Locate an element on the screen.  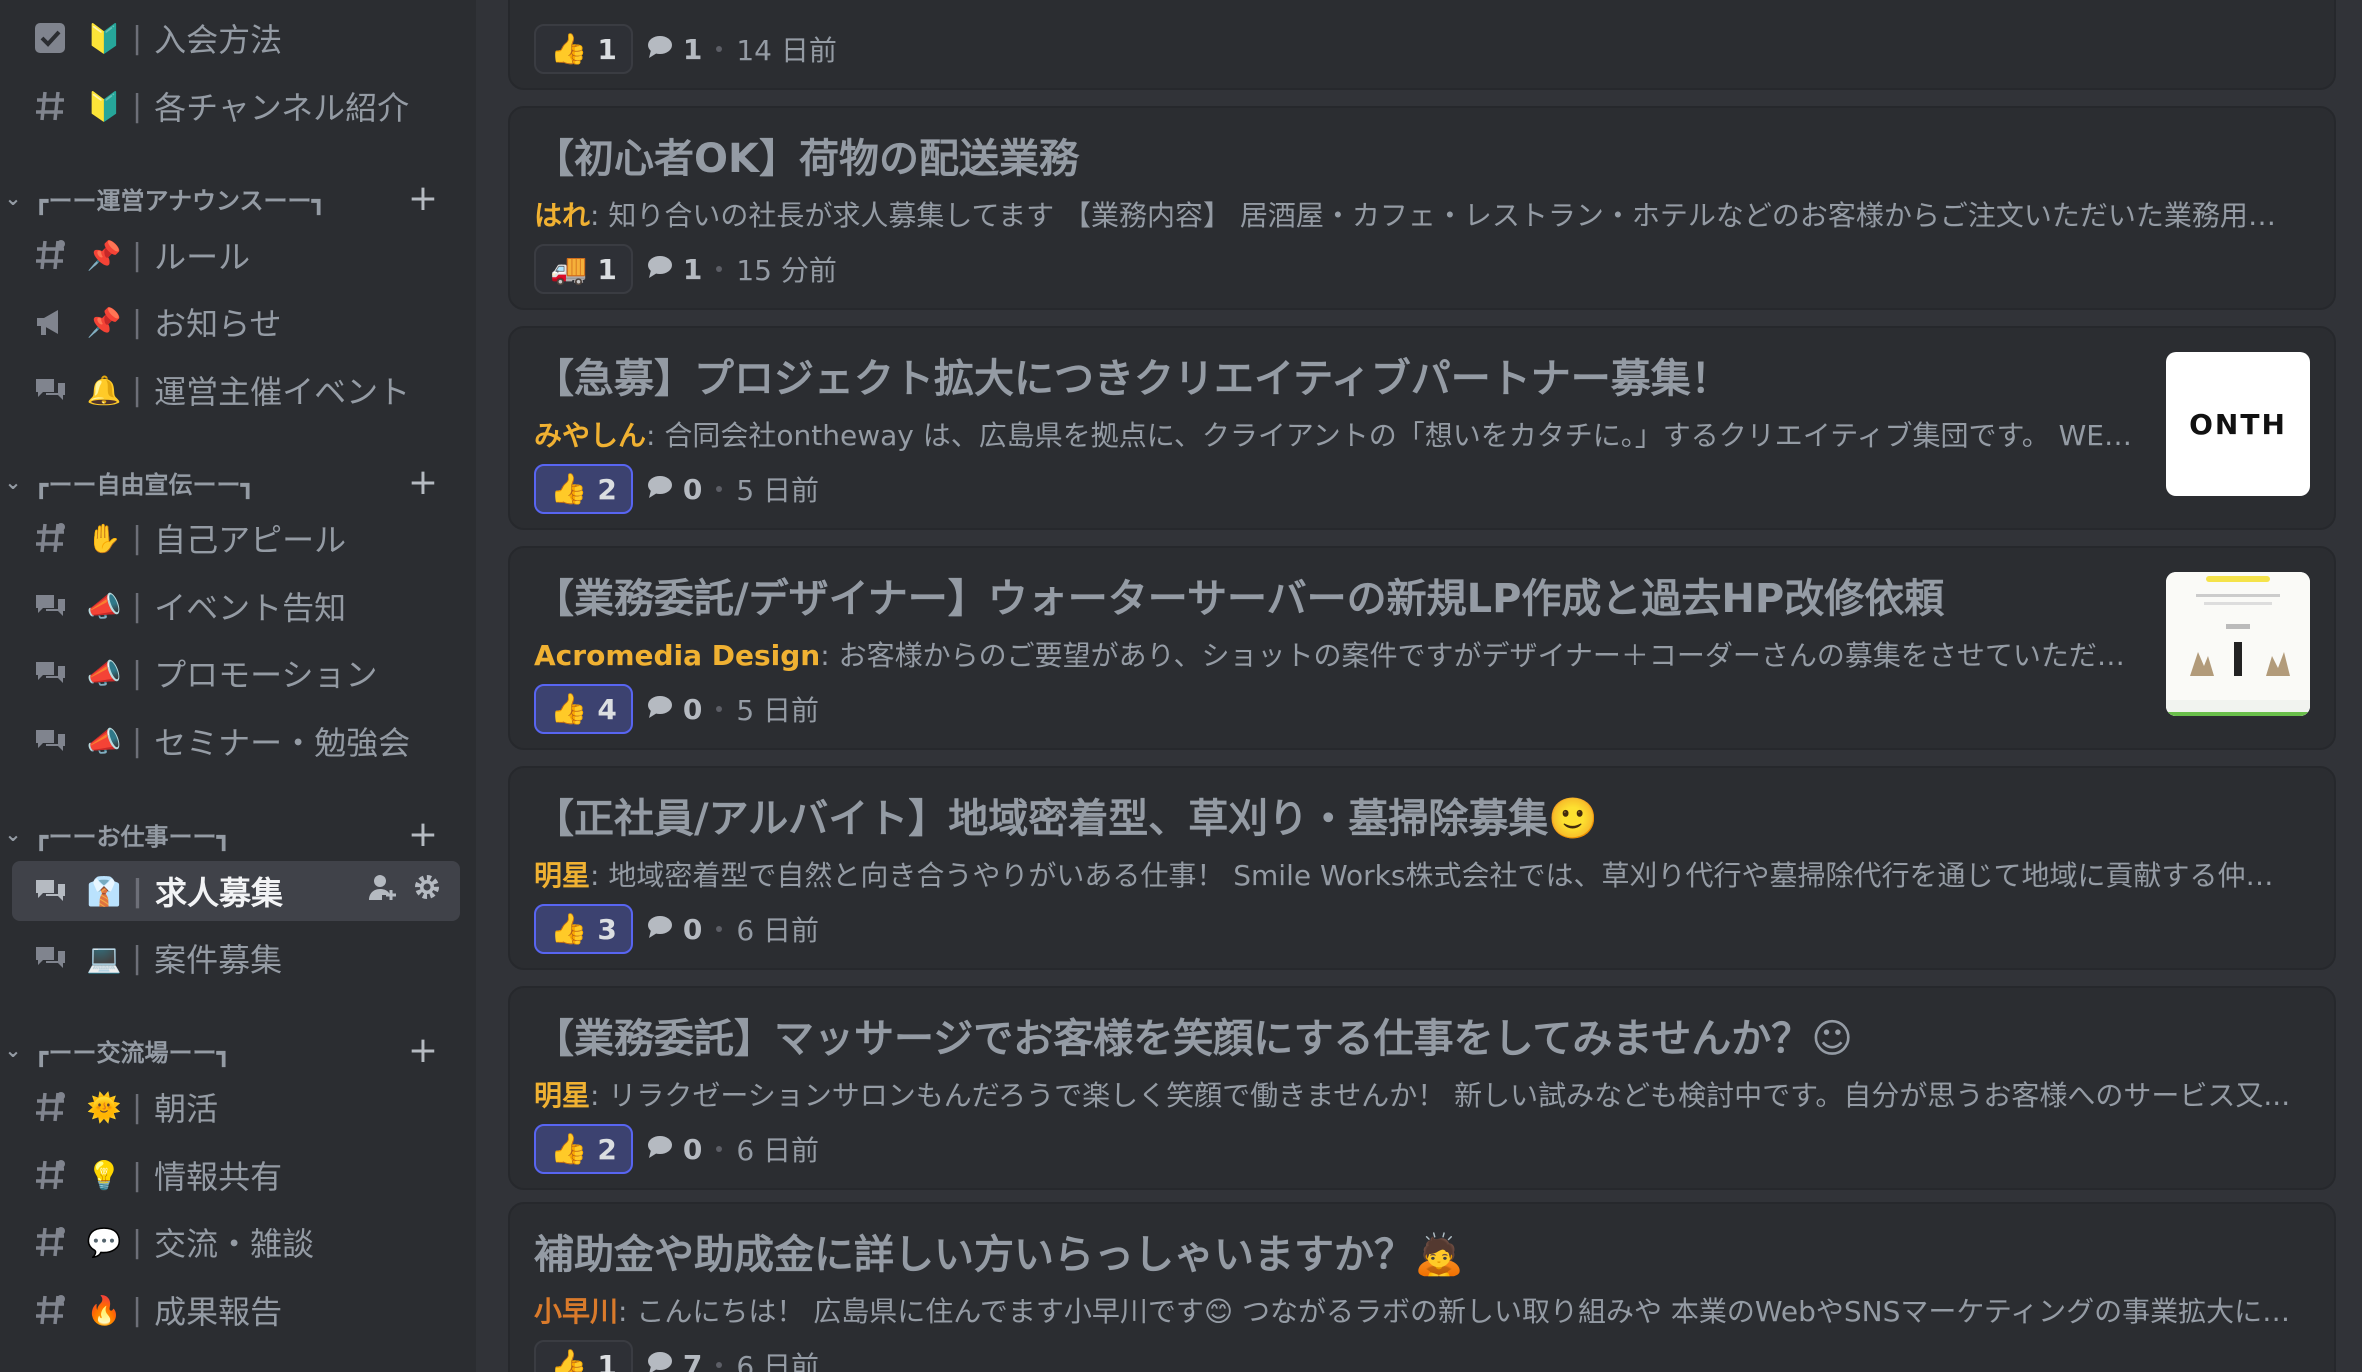
category-free-promo: ⌄ ┏ーー自由宣伝ーー┓ + is located at coordinates (238, 482).